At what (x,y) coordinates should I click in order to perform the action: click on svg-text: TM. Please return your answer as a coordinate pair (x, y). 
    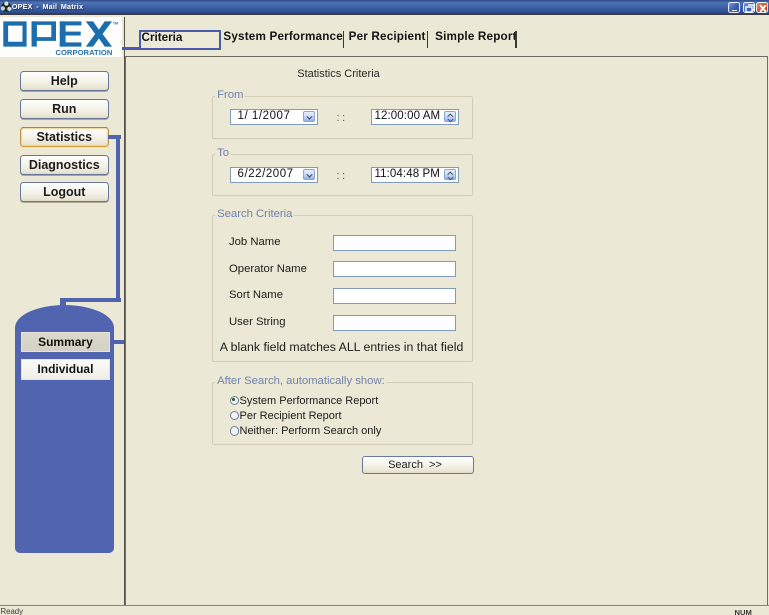
    Looking at the image, I should click on (115, 23).